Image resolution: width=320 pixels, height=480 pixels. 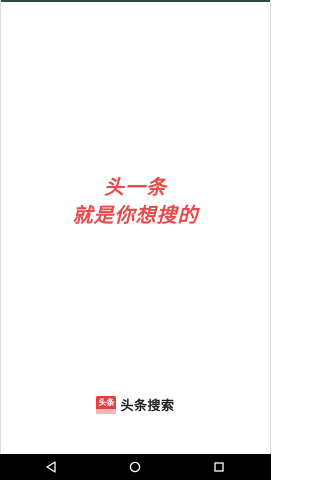 I want to click on back-button, so click(x=51, y=467).